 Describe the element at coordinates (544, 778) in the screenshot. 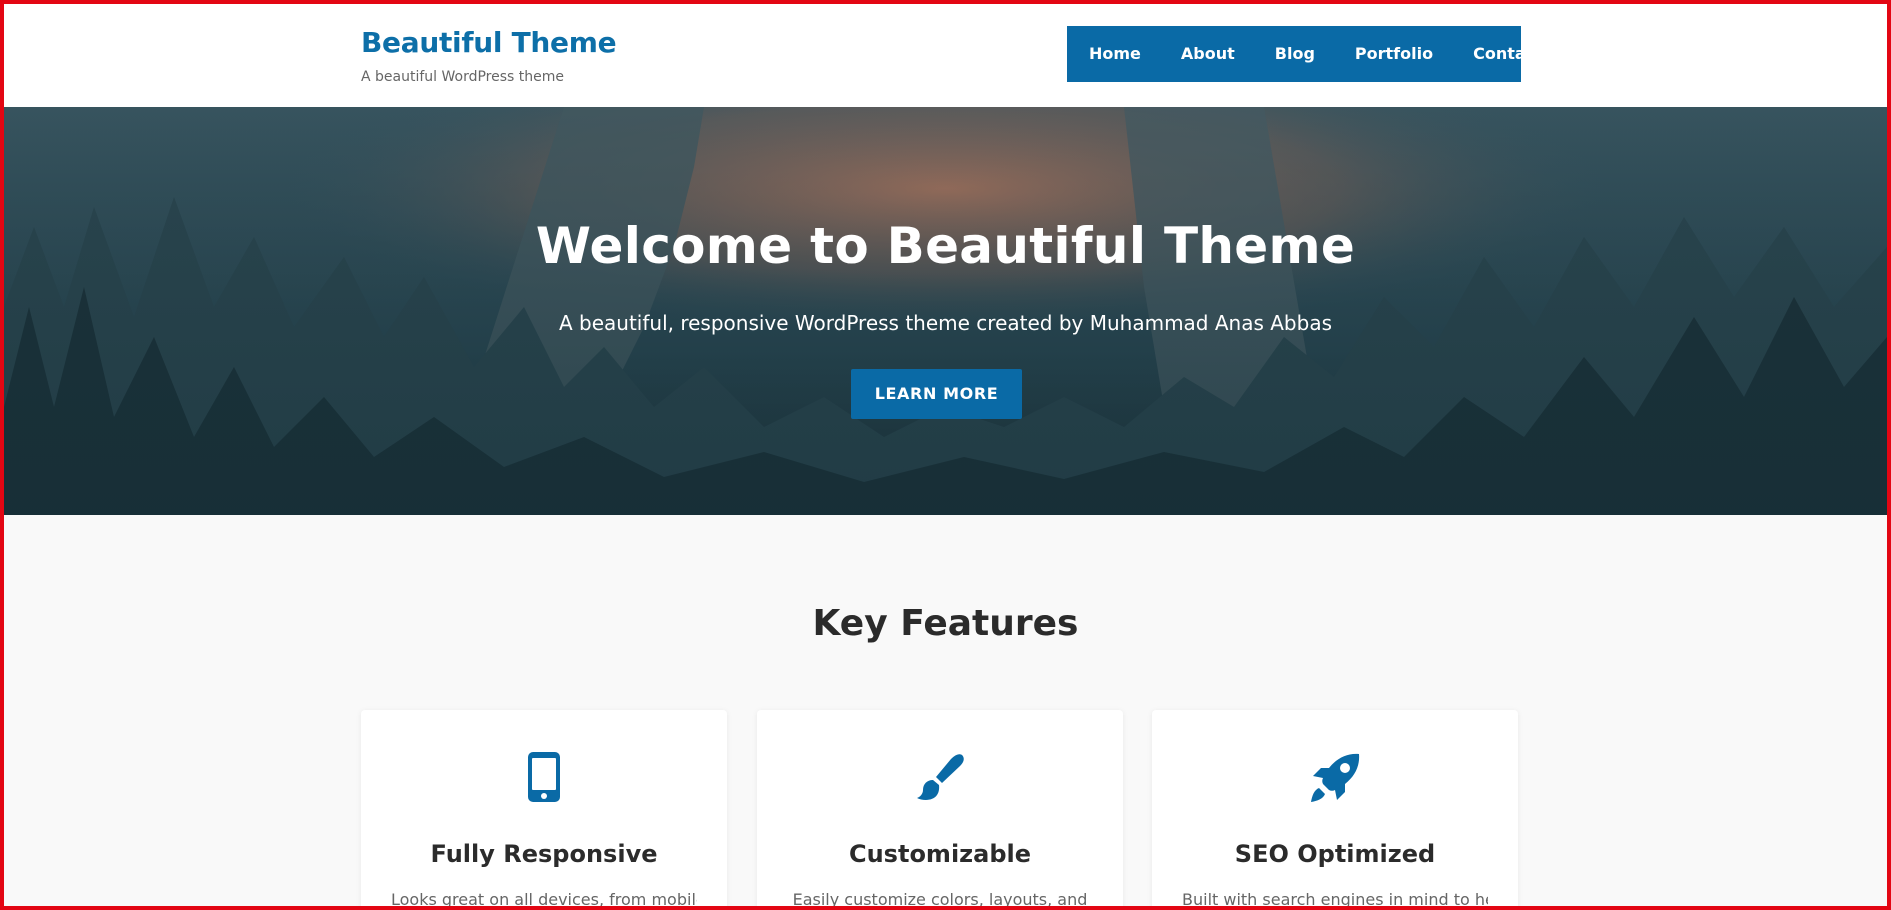

I see `mobile-icon` at that location.